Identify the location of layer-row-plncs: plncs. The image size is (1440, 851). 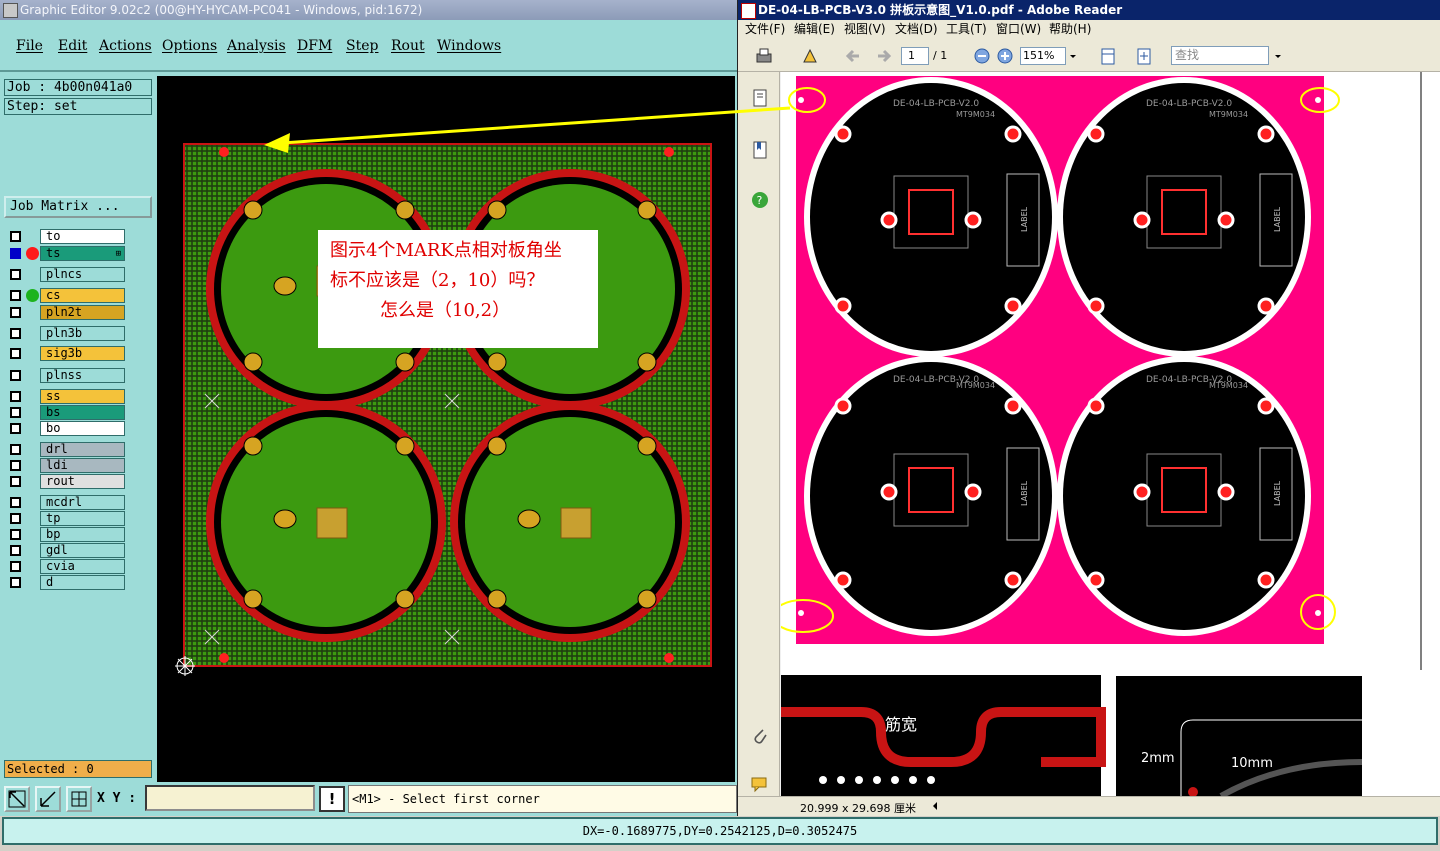
(66, 274).